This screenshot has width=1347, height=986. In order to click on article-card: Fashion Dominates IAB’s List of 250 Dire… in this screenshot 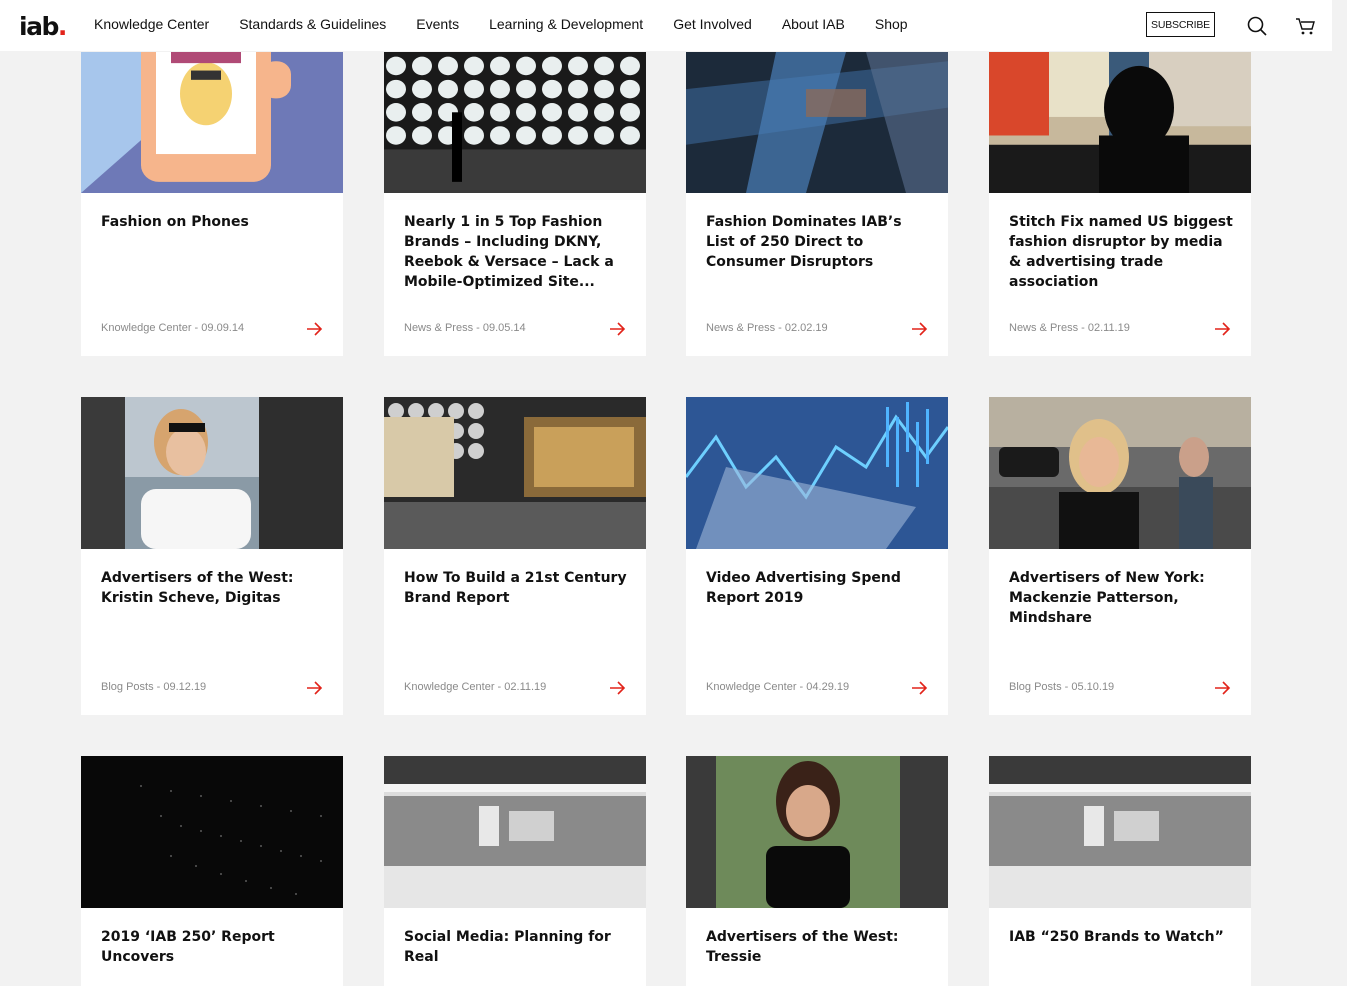, I will do `click(817, 204)`.